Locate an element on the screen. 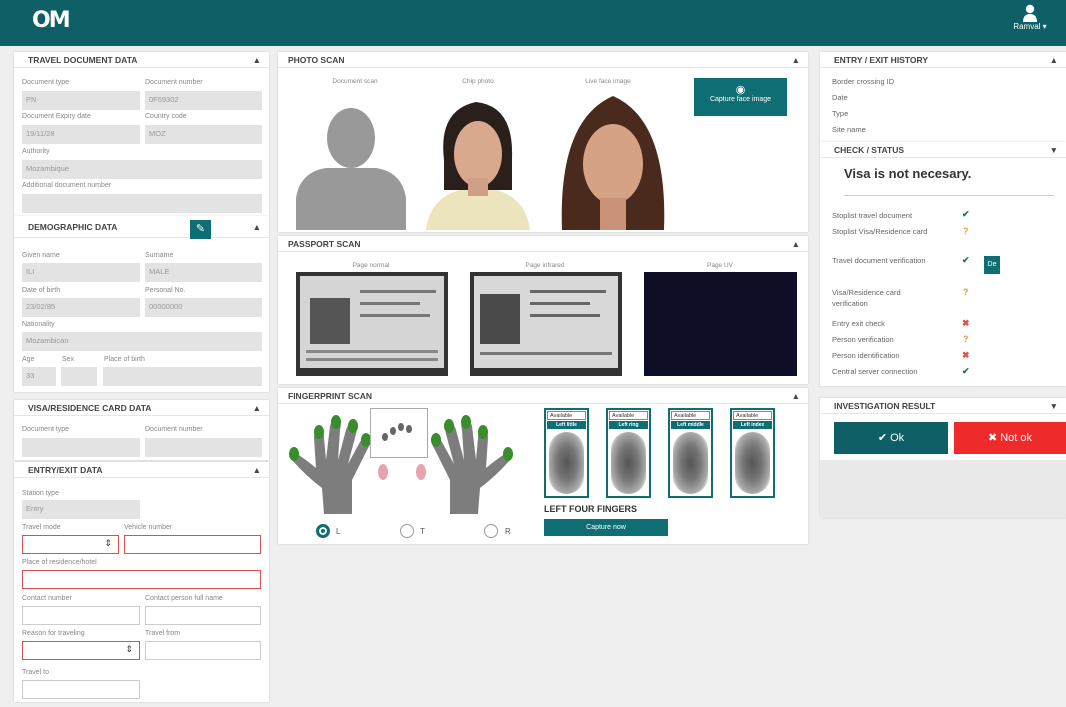  finger-label: Left little is located at coordinates (566, 425).